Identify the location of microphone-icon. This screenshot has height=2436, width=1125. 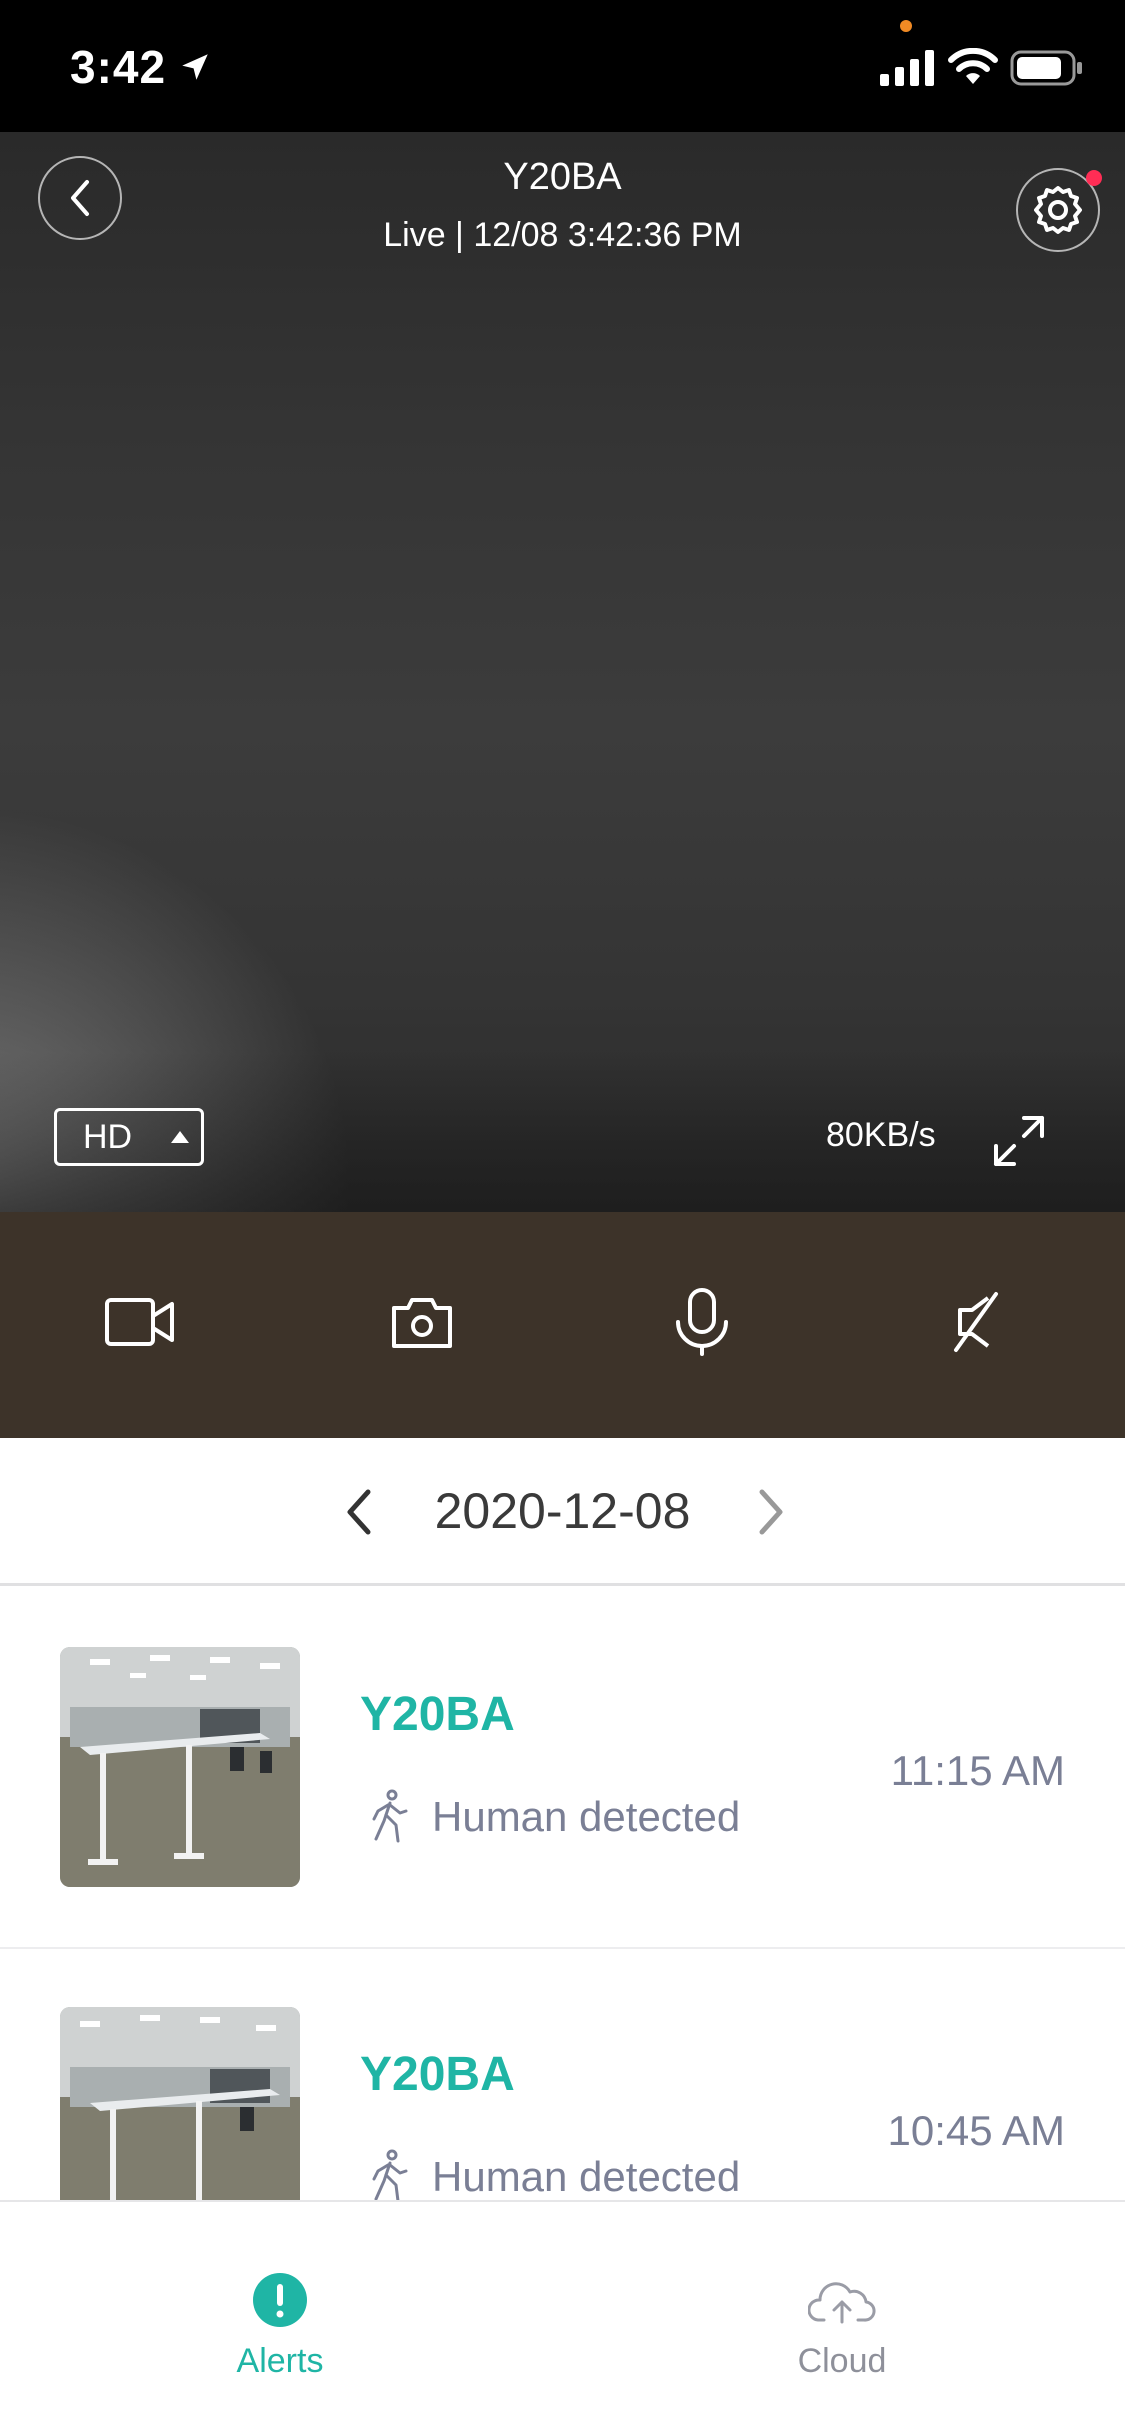
(702, 1322).